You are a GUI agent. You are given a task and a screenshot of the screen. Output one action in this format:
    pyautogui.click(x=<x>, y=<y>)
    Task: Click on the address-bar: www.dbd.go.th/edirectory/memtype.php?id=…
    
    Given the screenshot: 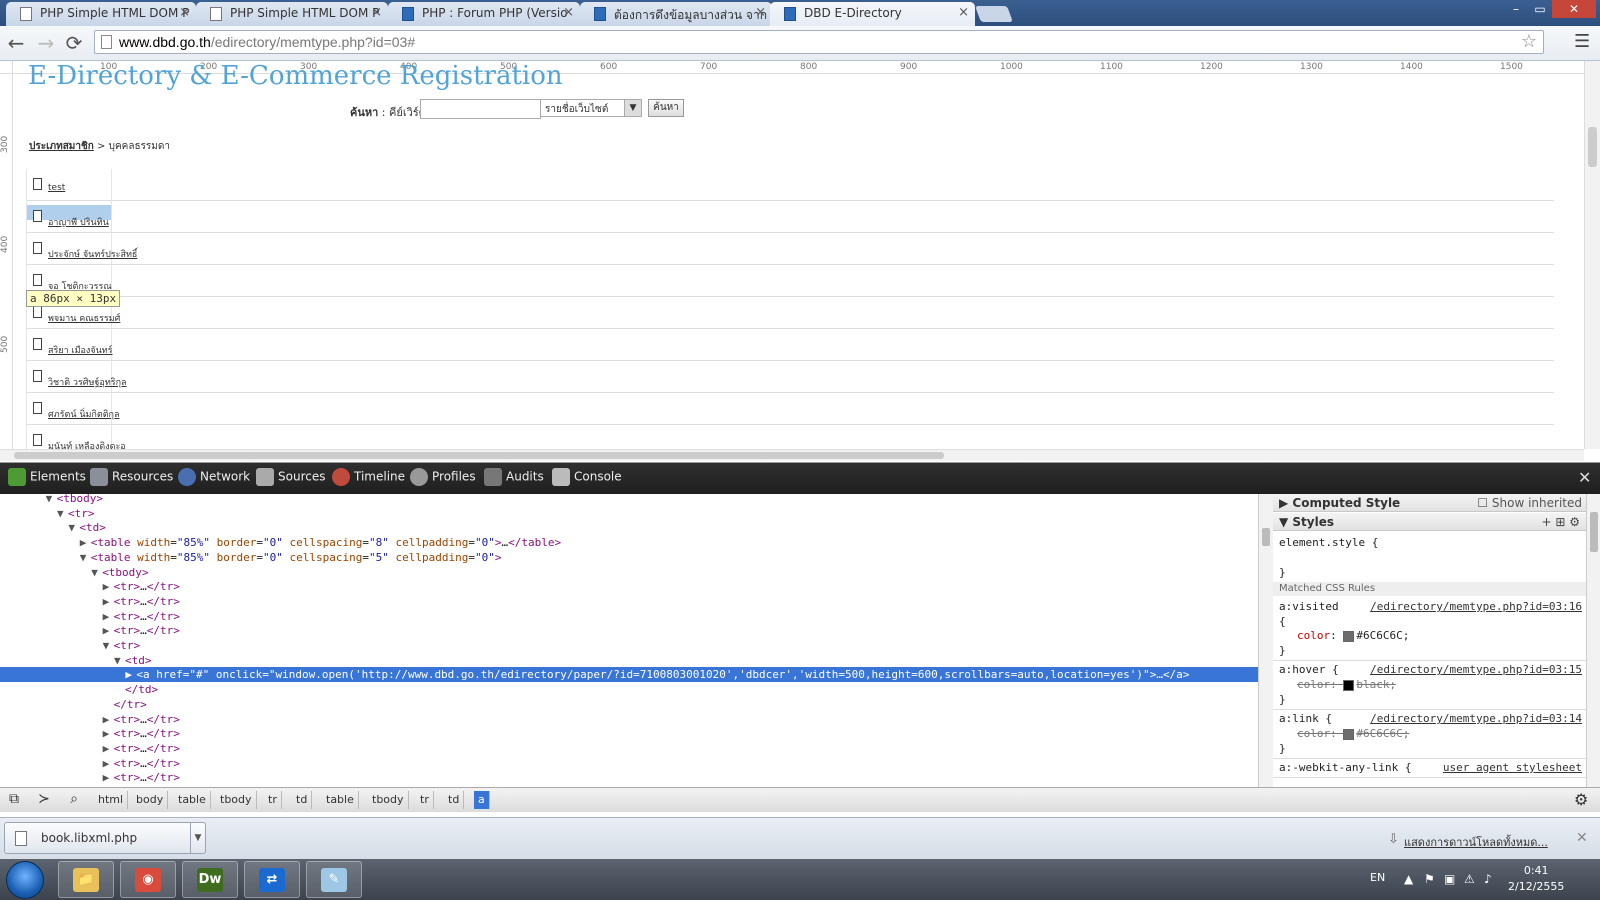 What is the action you would take?
    pyautogui.click(x=819, y=42)
    